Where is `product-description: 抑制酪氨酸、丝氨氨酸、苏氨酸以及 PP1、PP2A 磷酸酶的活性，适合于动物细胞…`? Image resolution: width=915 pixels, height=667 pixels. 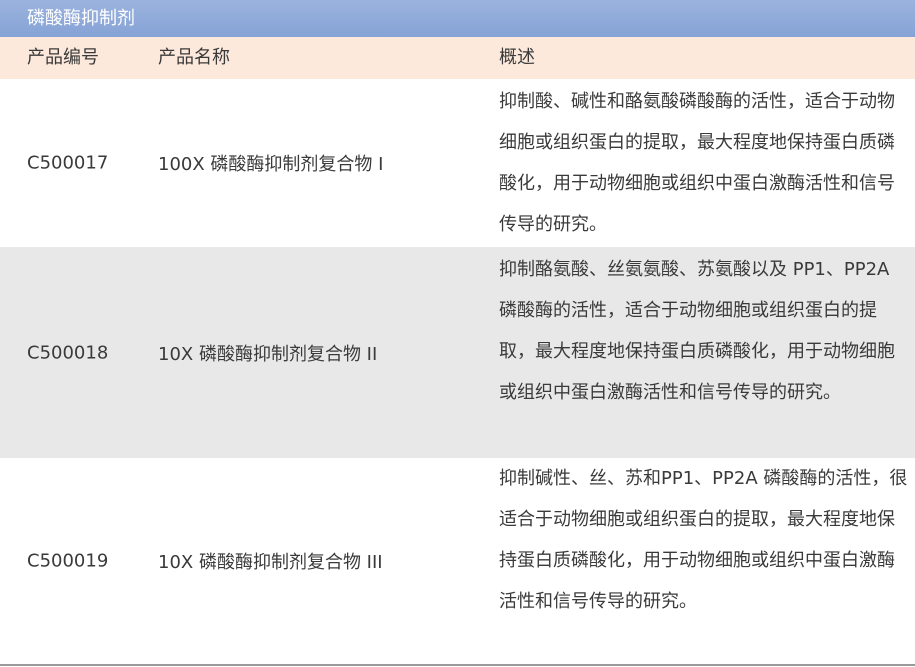
product-description: 抑制酪氨酸、丝氨氨酸、苏氨酸以及 PP1、PP2A 磷酸酶的活性，适合于动物细胞… is located at coordinates (697, 331).